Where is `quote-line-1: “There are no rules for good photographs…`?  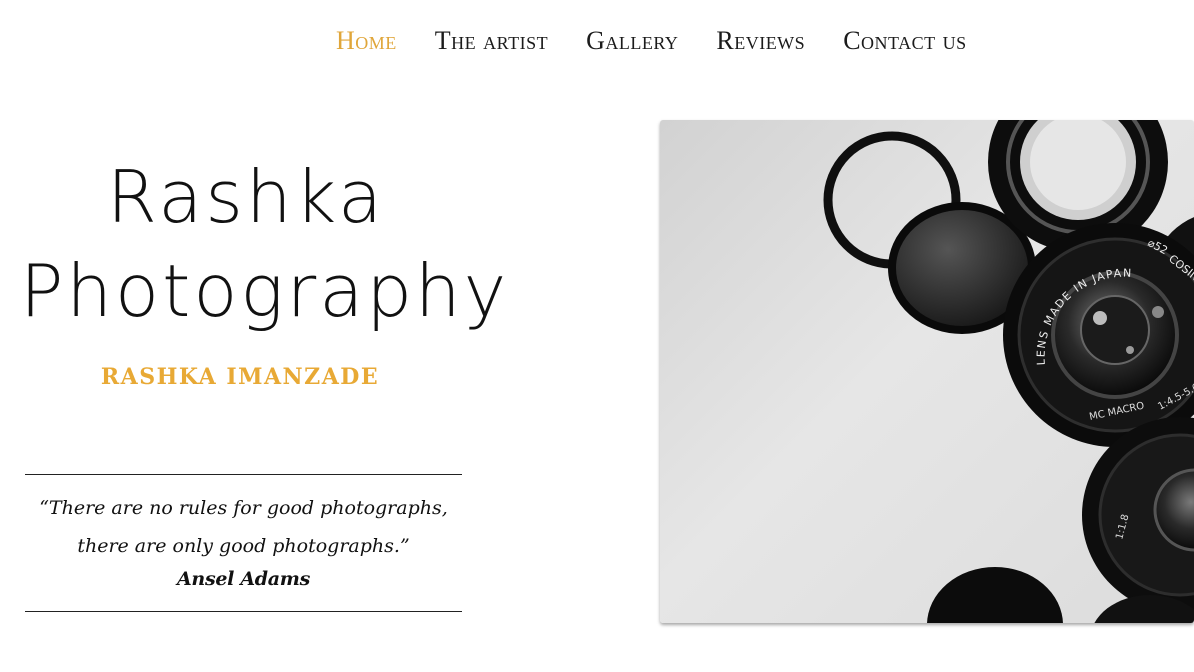
quote-line-1: “There are no rules for good photographs… is located at coordinates (243, 508).